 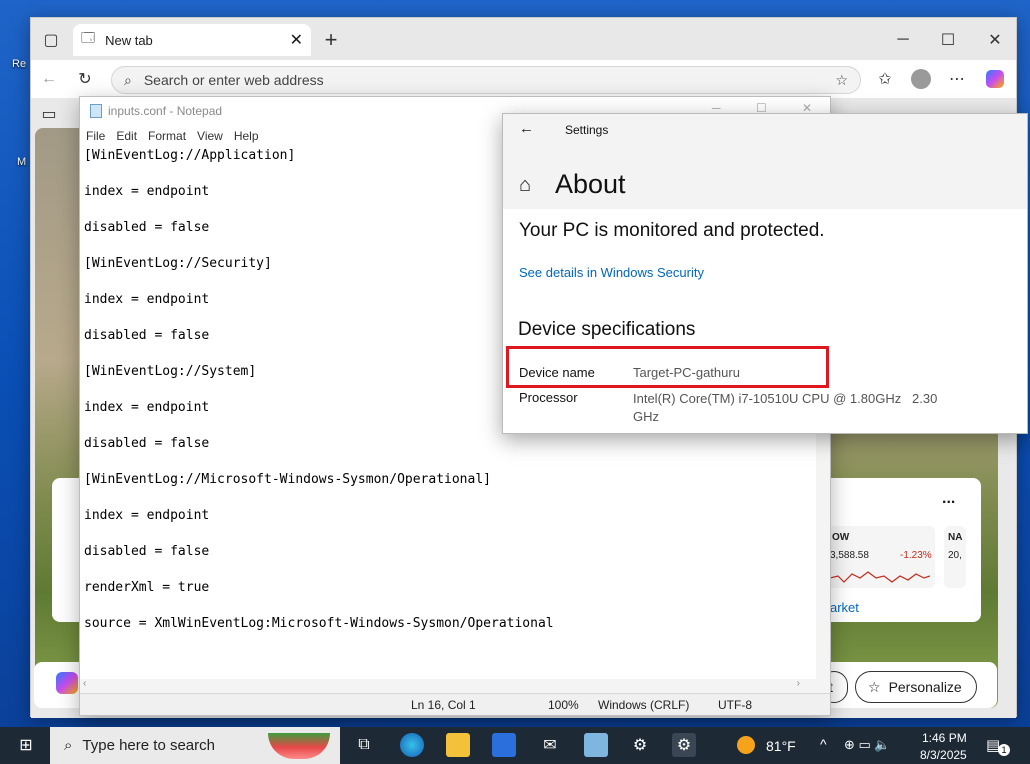 I want to click on profile-avatar, so click(x=921, y=79).